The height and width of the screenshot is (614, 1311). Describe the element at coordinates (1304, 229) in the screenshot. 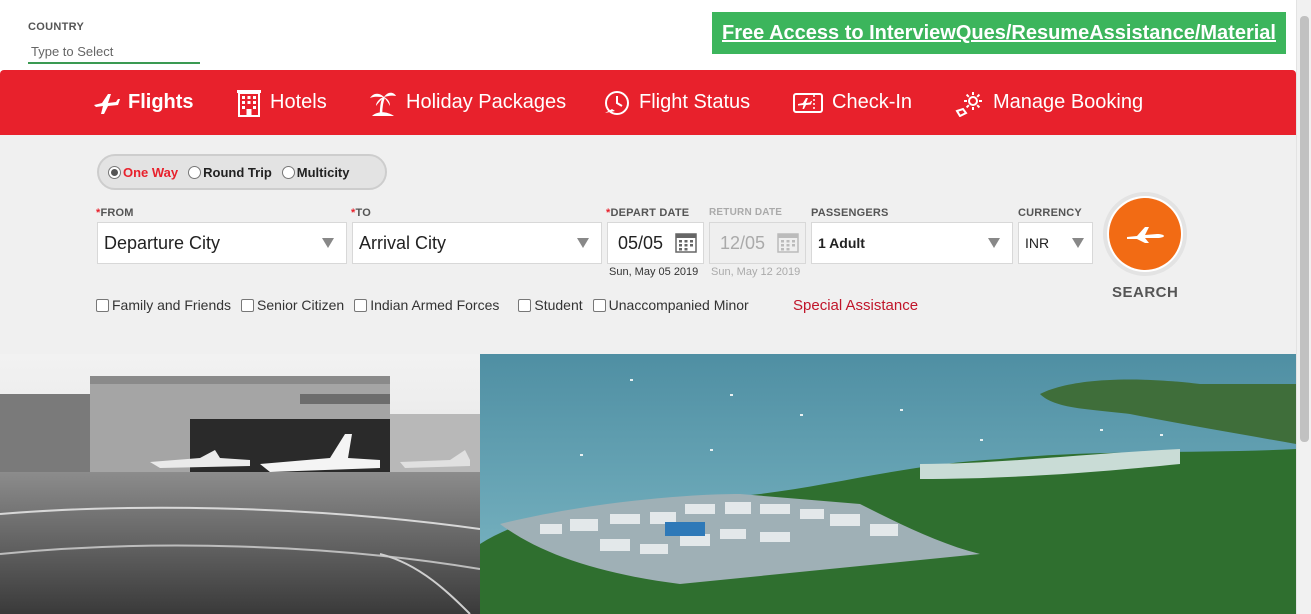

I see `scrollbar-thumb` at that location.